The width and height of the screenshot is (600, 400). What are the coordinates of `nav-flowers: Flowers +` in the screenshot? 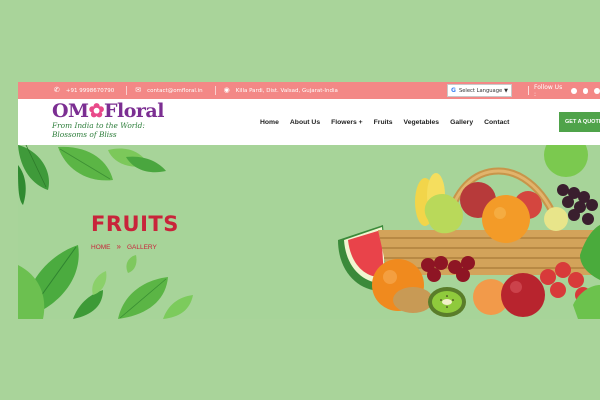 It's located at (347, 122).